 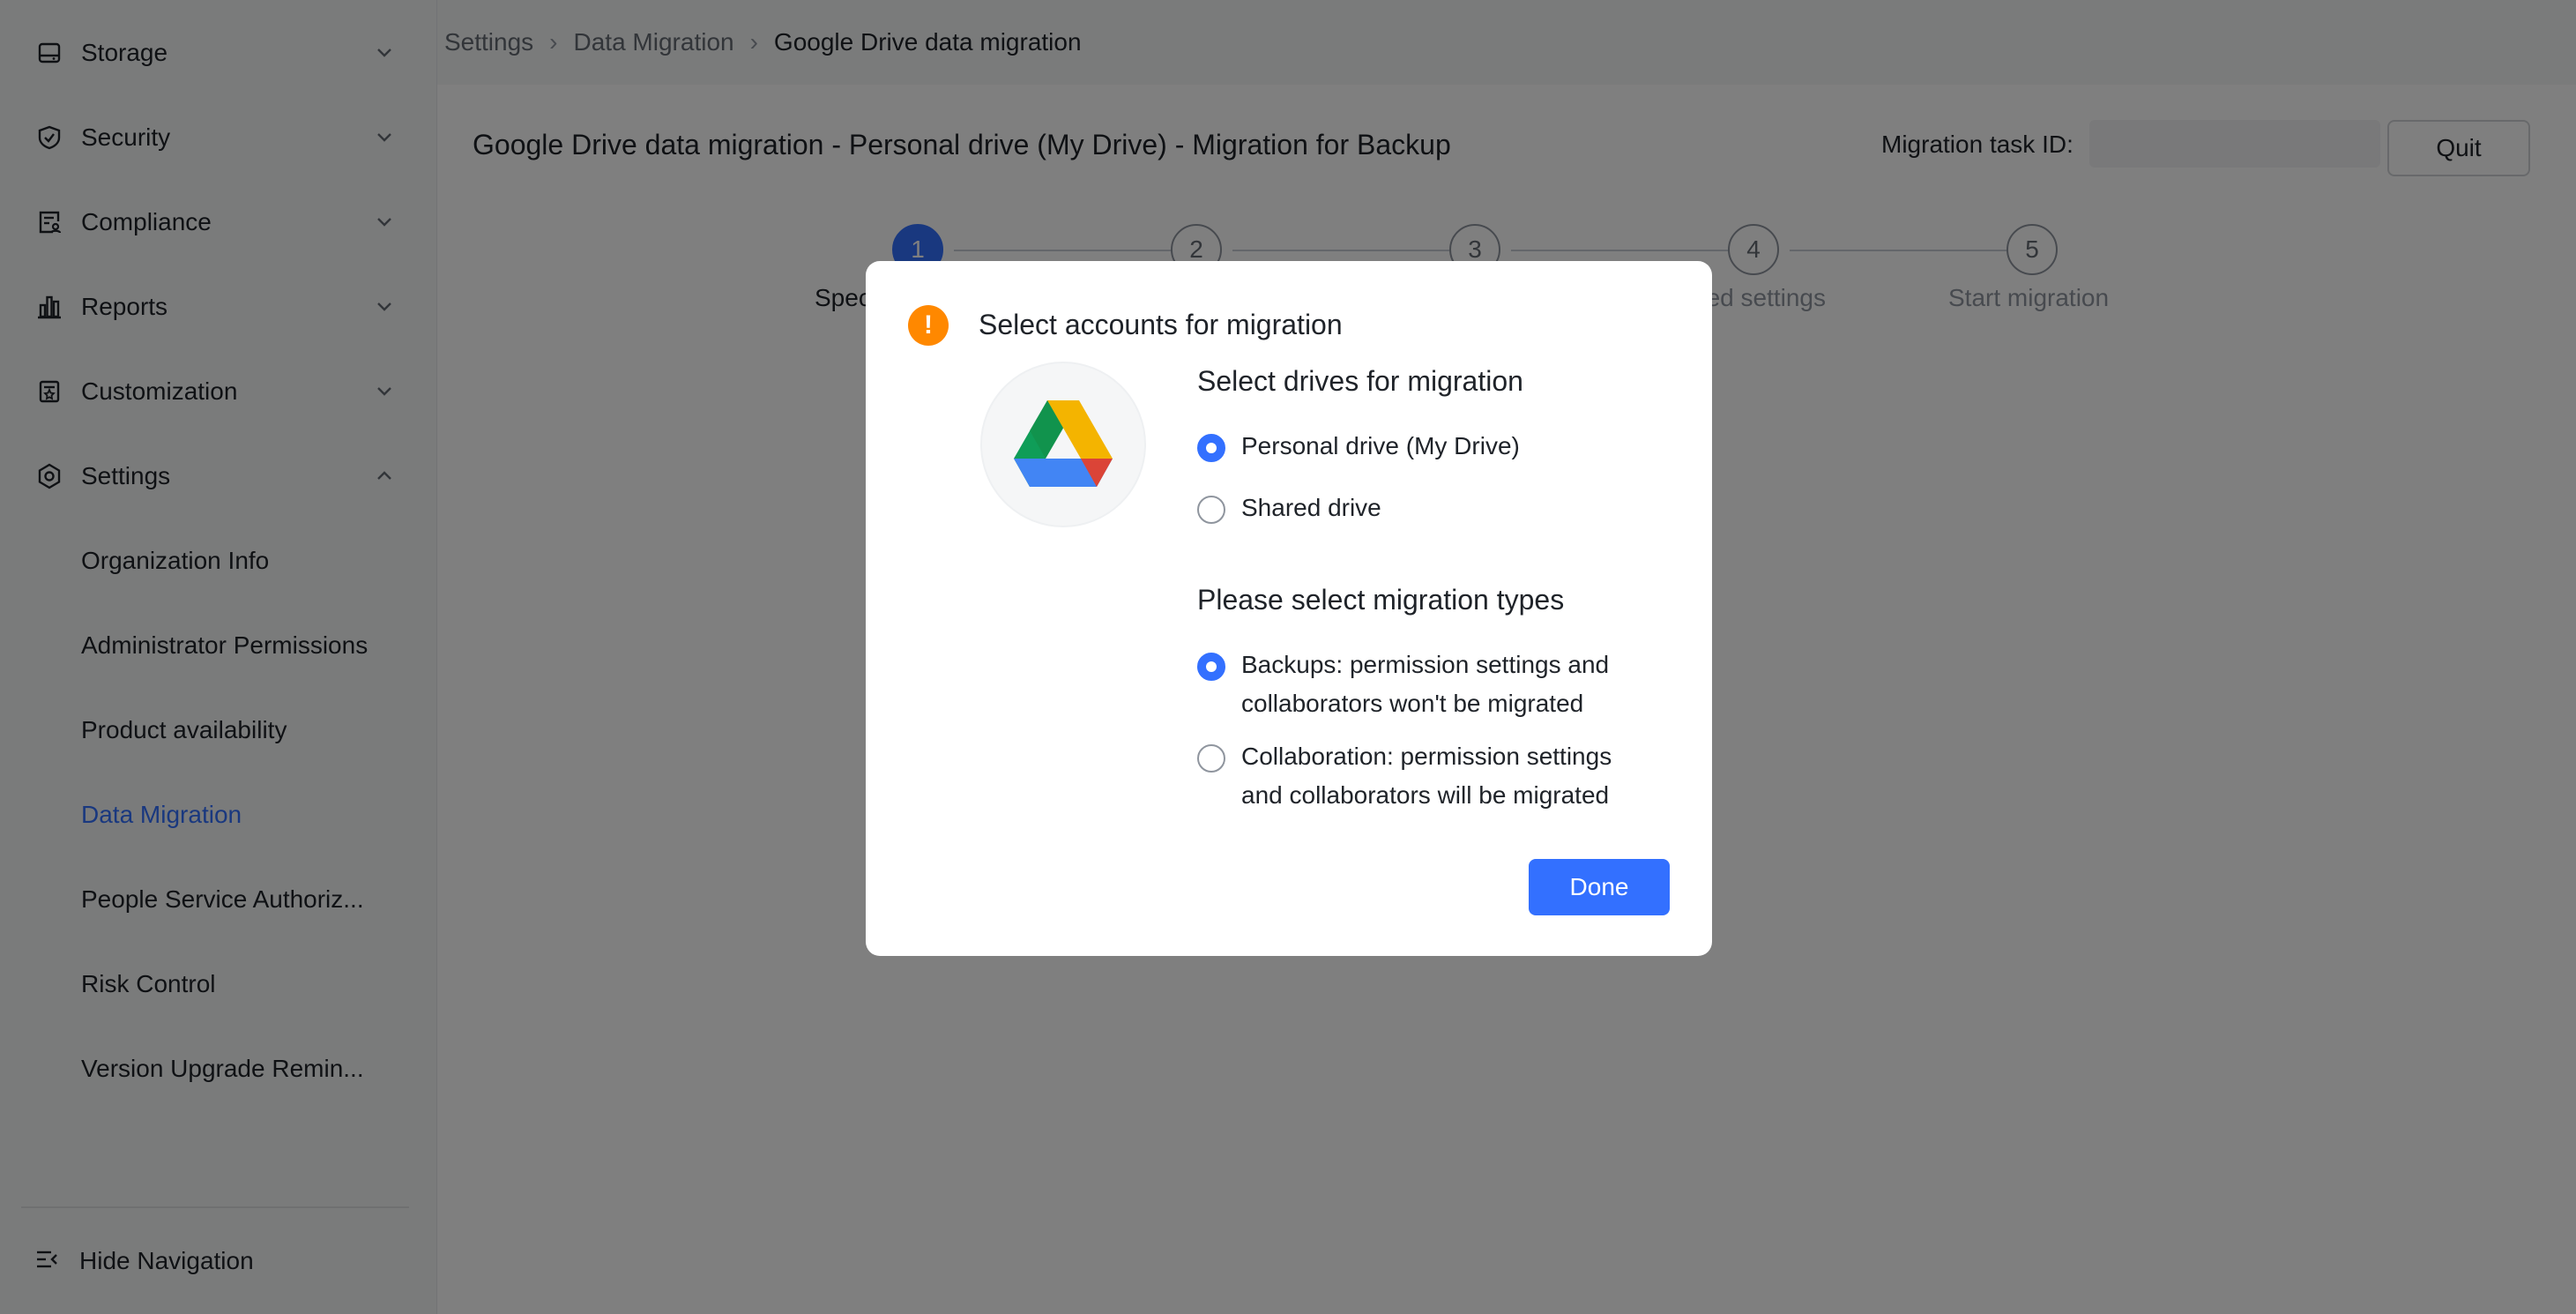 What do you see at coordinates (1599, 887) in the screenshot?
I see `done-button: Done` at bounding box center [1599, 887].